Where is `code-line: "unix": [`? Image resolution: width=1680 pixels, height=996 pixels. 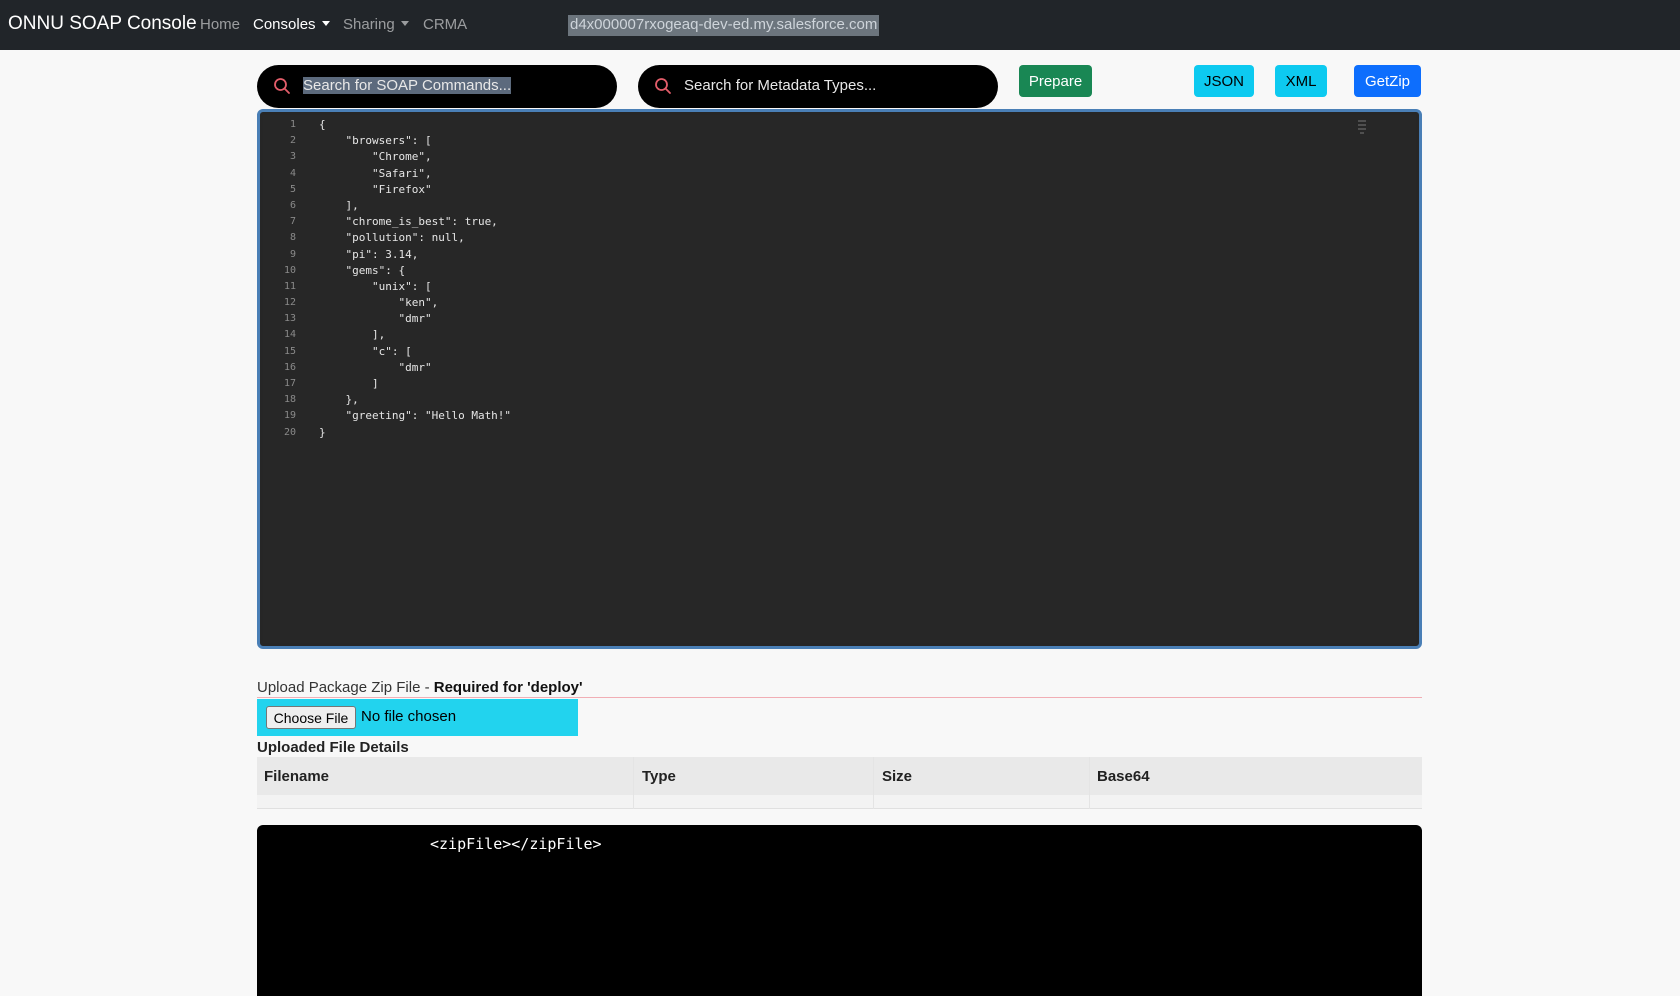
code-line: "unix": [ is located at coordinates (415, 287).